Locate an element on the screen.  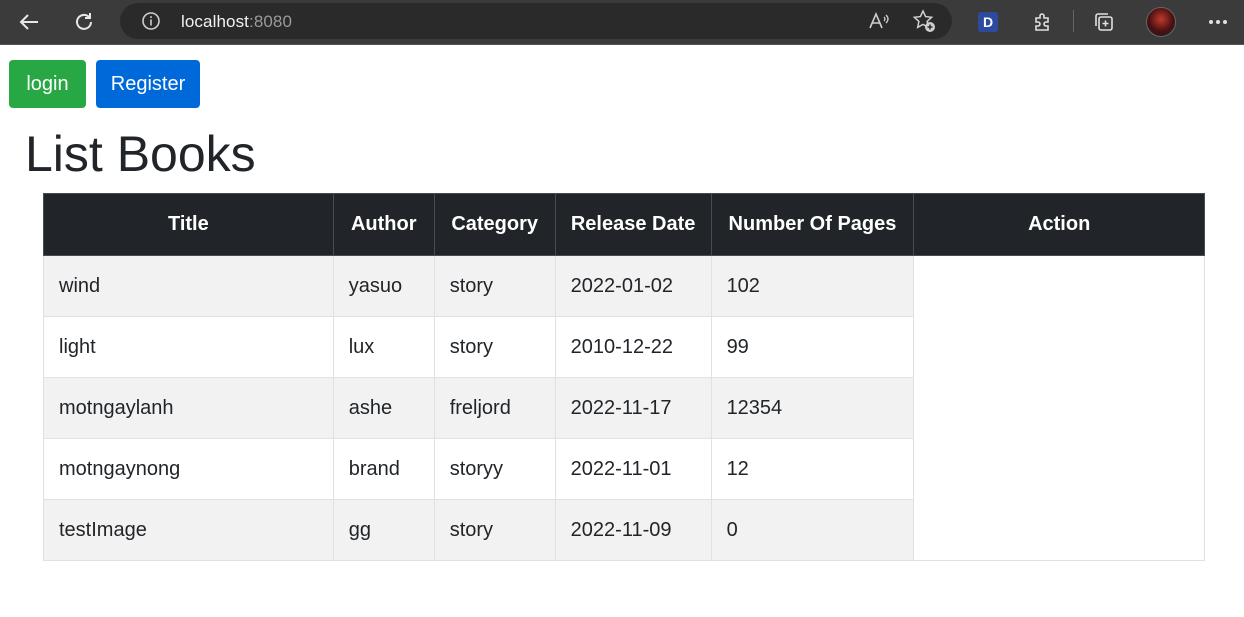
more-options-icon is located at coordinates (1218, 22).